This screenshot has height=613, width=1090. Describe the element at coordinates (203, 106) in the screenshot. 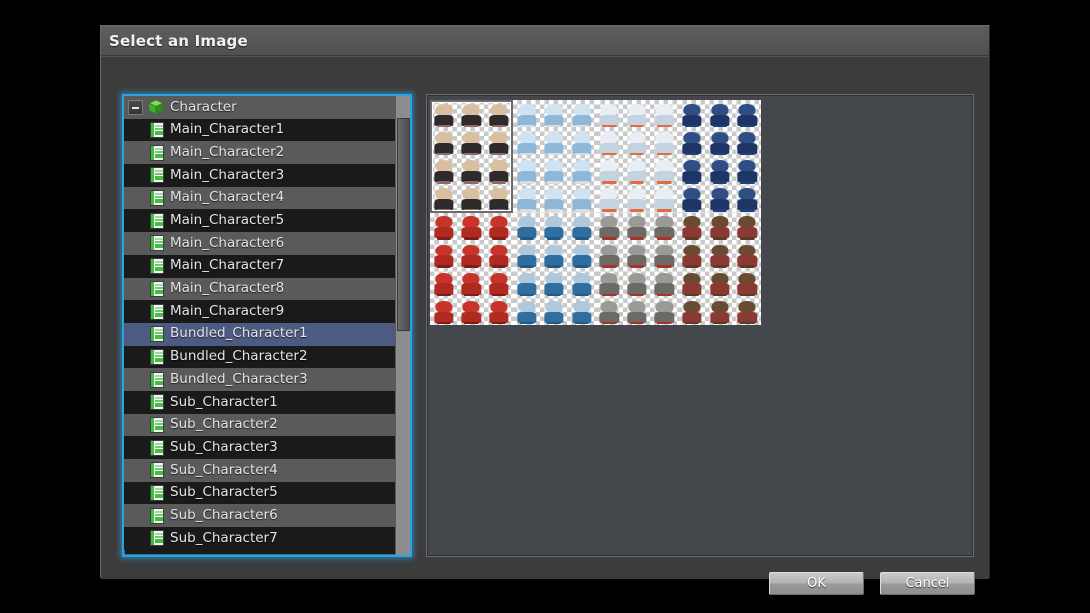

I see `tree-row-label: Character` at that location.